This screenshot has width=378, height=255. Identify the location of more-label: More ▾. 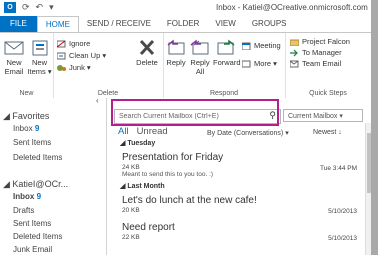
(265, 63).